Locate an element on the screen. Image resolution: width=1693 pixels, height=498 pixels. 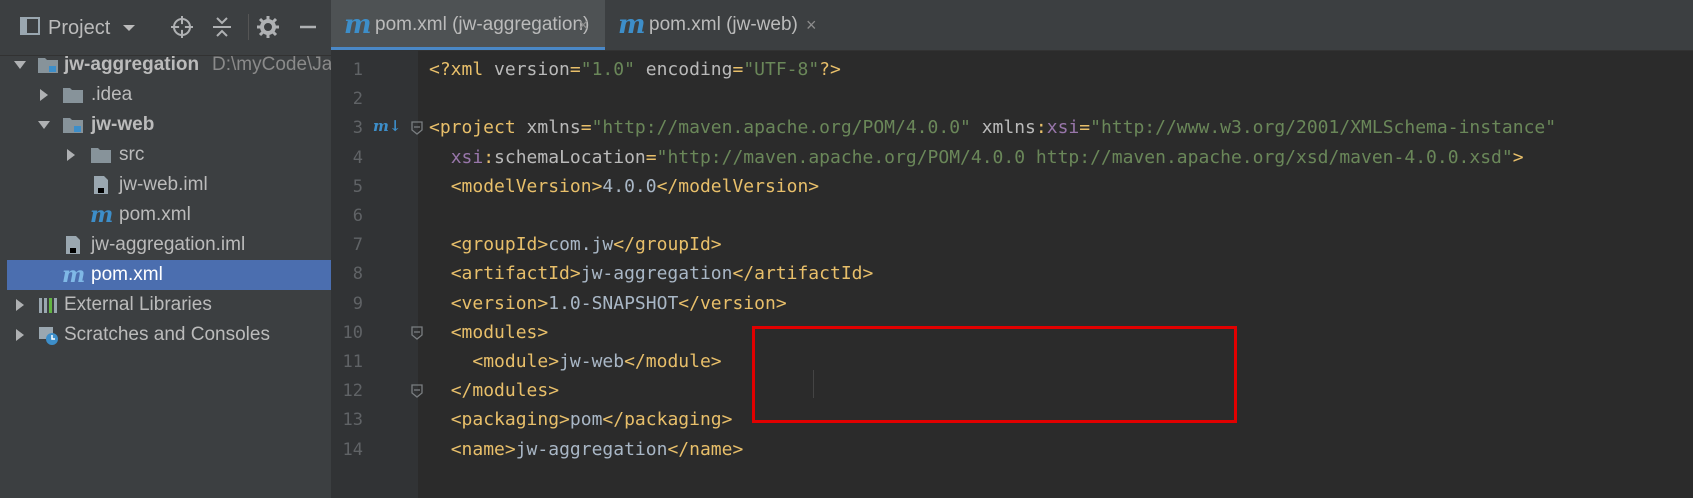
code-token: pom is located at coordinates (586, 420).